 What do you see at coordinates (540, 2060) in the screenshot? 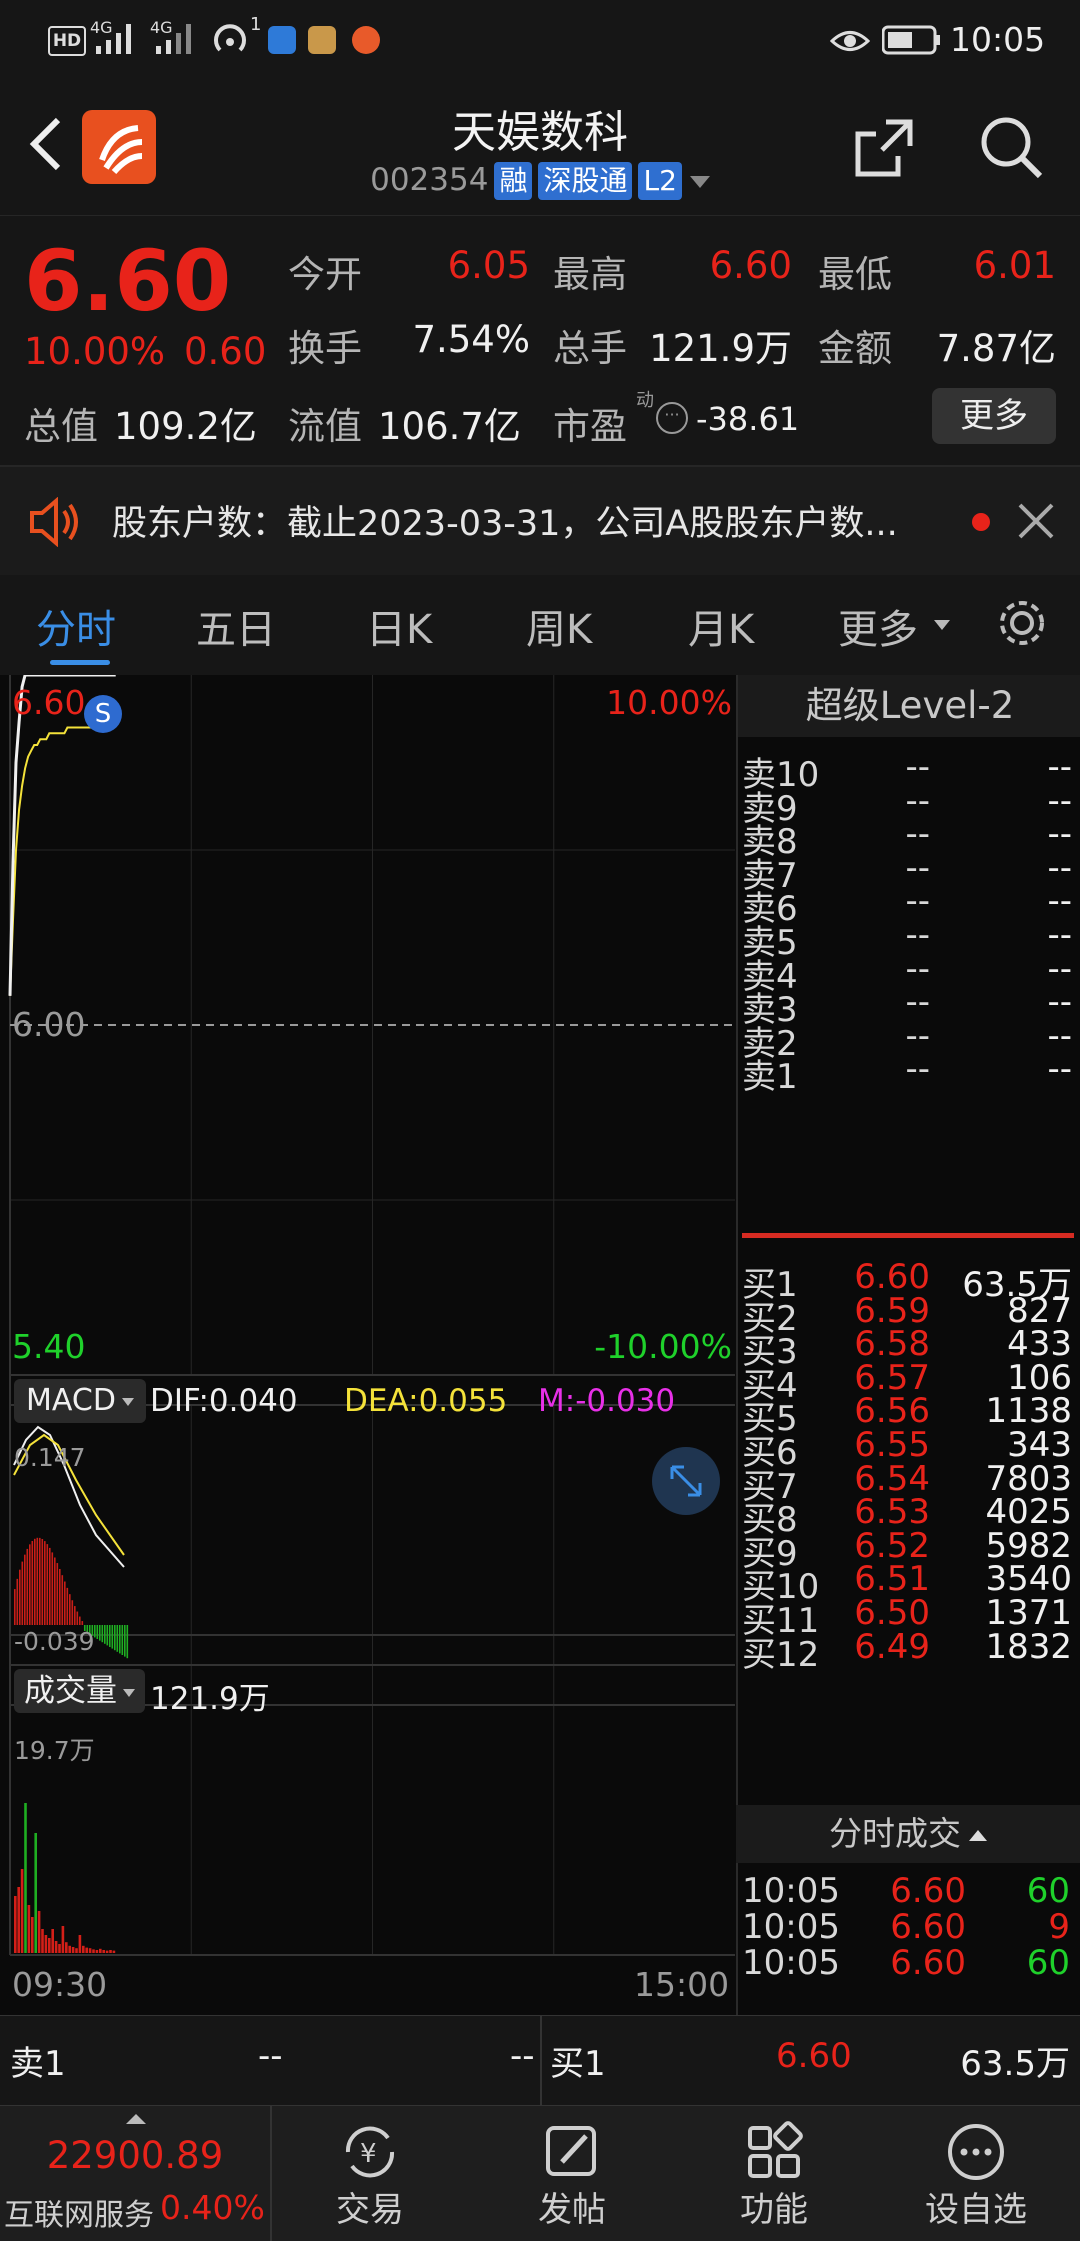
I see `bottom-orderbook: 卖1 -- -- 买1 6.60 63.5万` at bounding box center [540, 2060].